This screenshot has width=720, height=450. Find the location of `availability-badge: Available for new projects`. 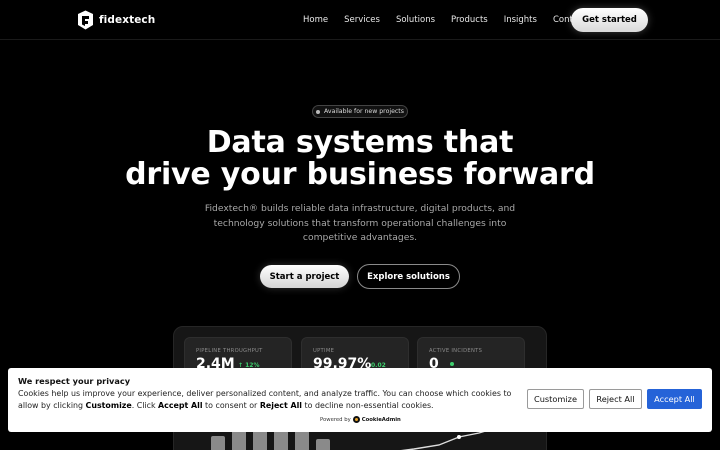

availability-badge: Available for new projects is located at coordinates (360, 111).